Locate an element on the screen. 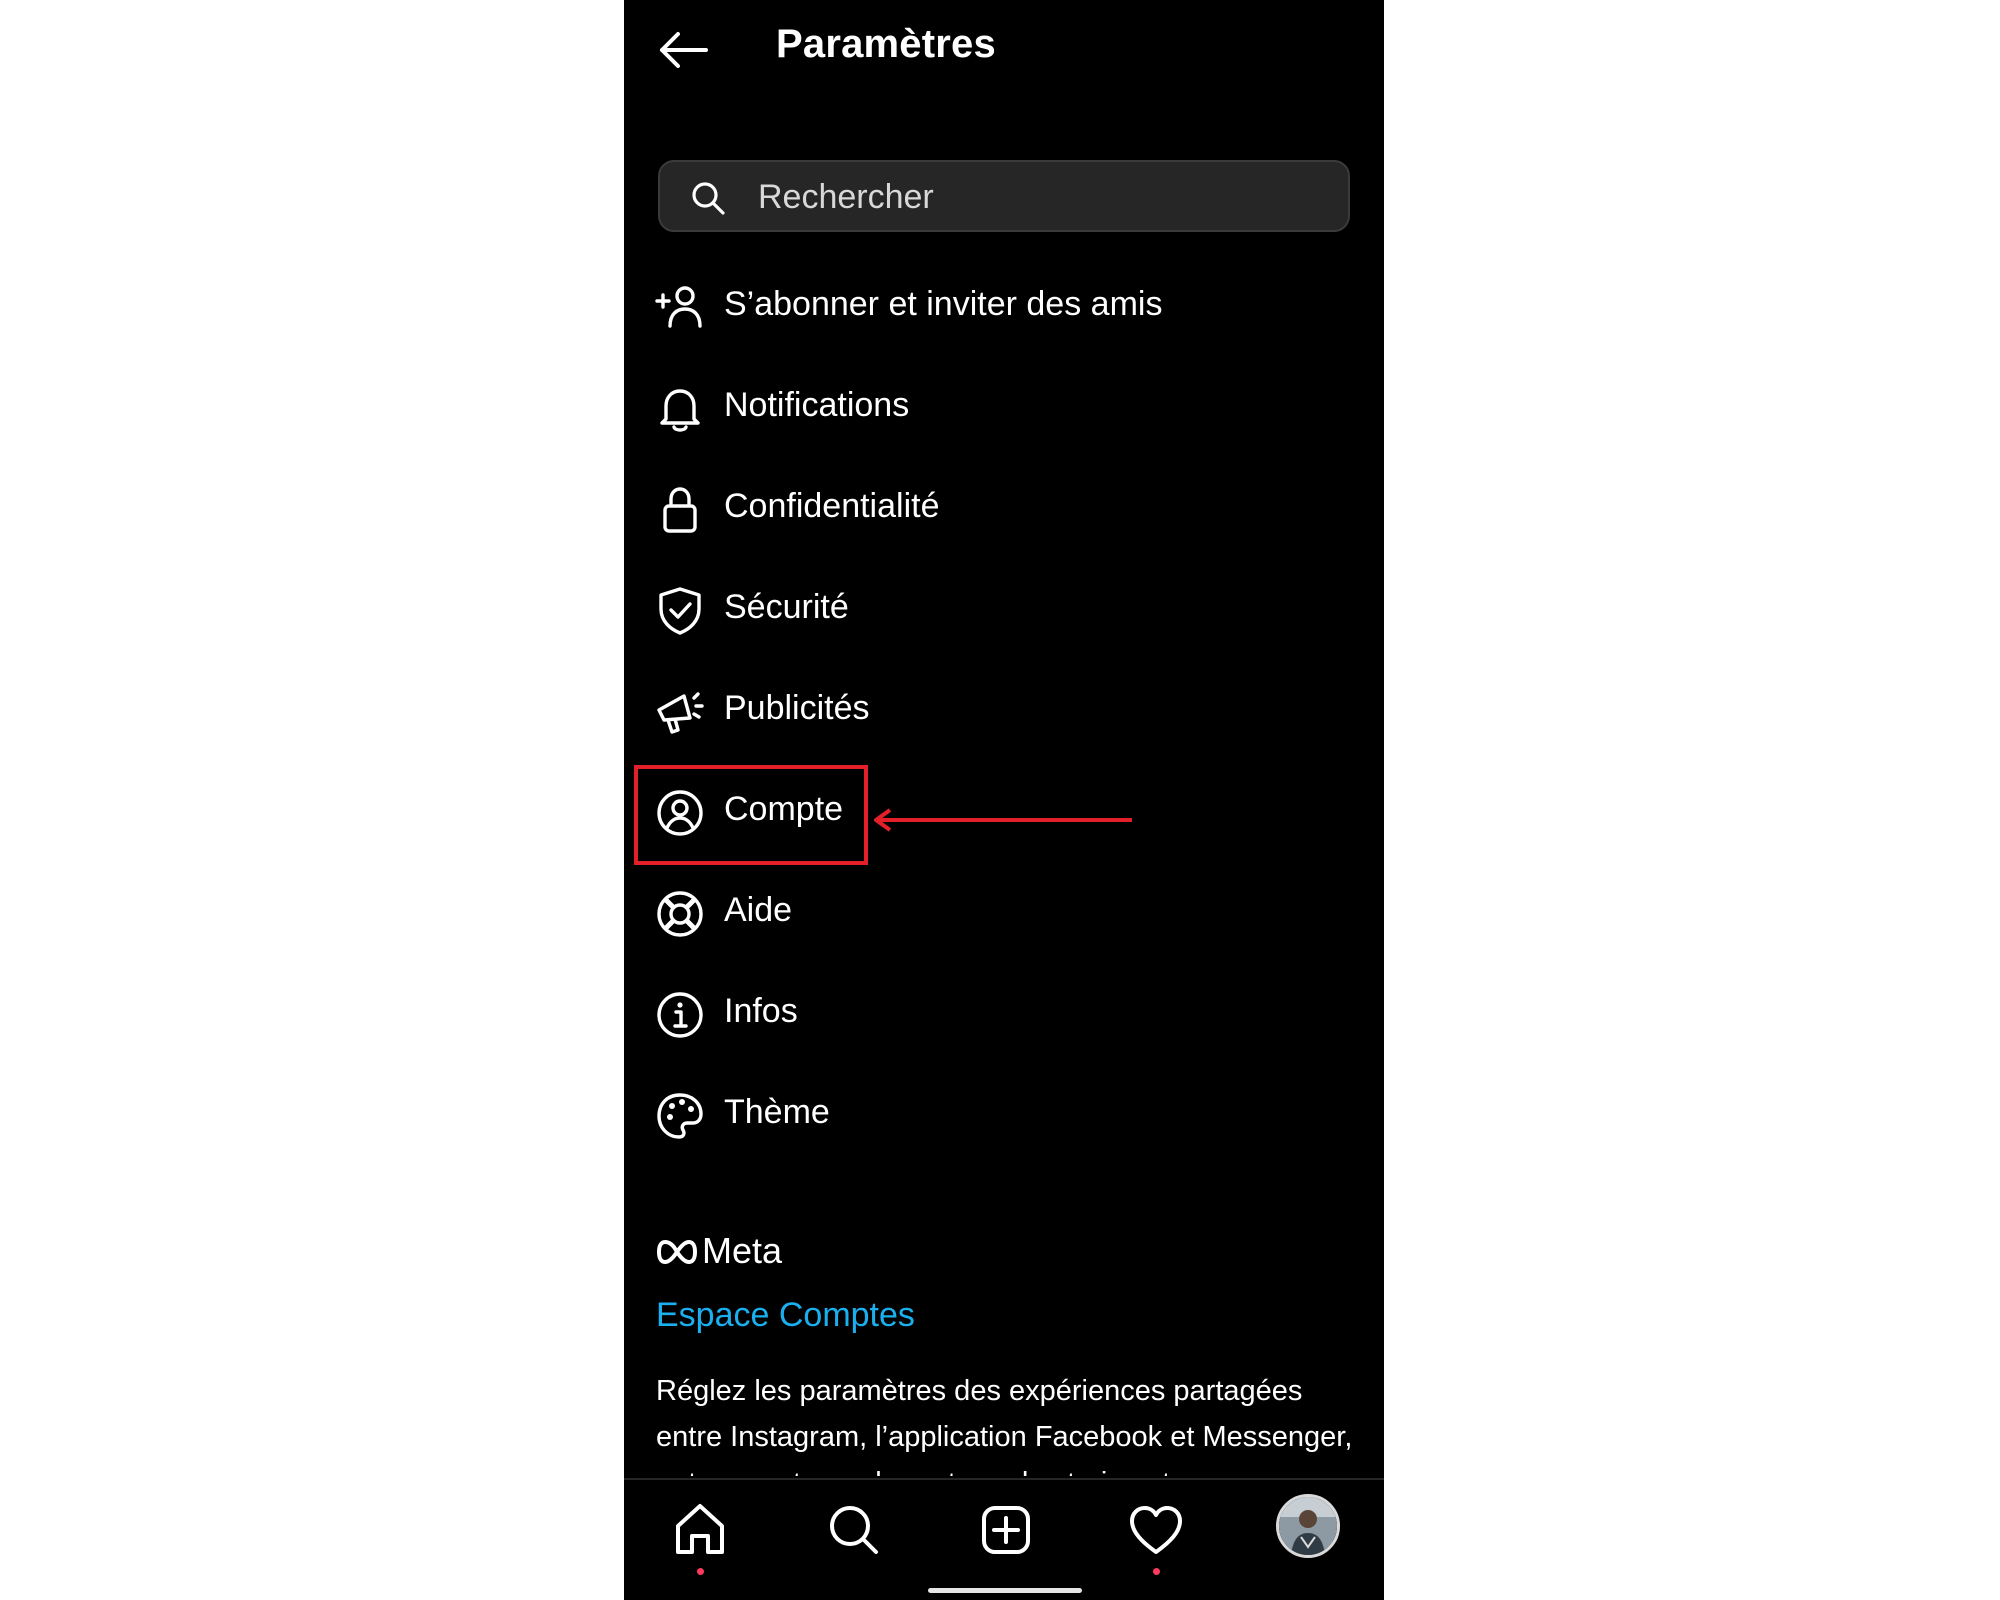 Image resolution: width=2000 pixels, height=1600 pixels. home-icon is located at coordinates (700, 1529).